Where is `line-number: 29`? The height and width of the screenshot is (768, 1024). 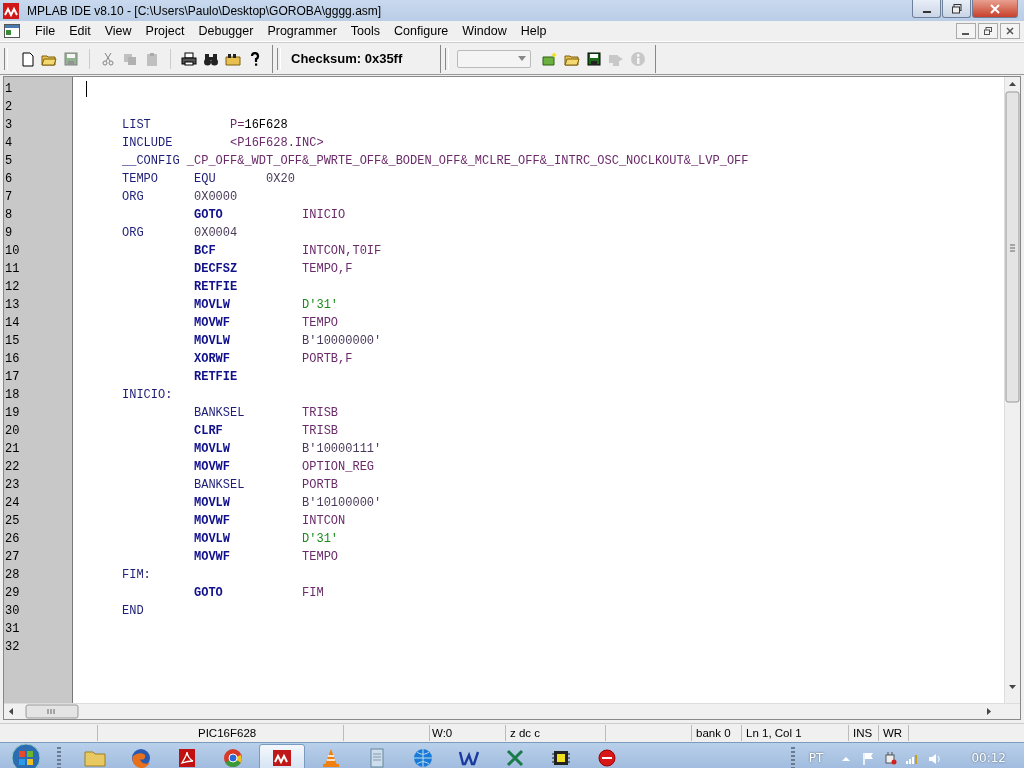 line-number: 29 is located at coordinates (12, 593).